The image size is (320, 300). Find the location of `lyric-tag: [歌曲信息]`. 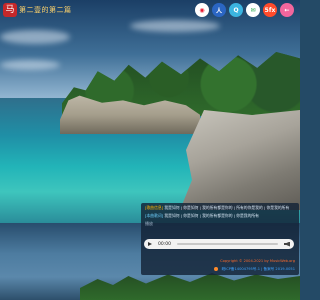

lyric-tag: [歌曲信息] is located at coordinates (154, 207).